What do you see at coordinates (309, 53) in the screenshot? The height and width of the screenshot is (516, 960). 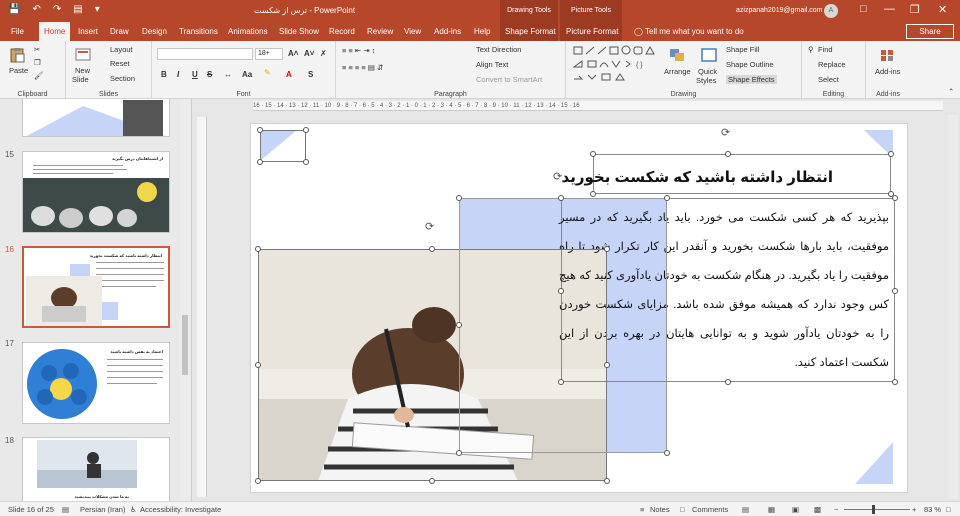 I see `decrease-font-icon: A˅` at bounding box center [309, 53].